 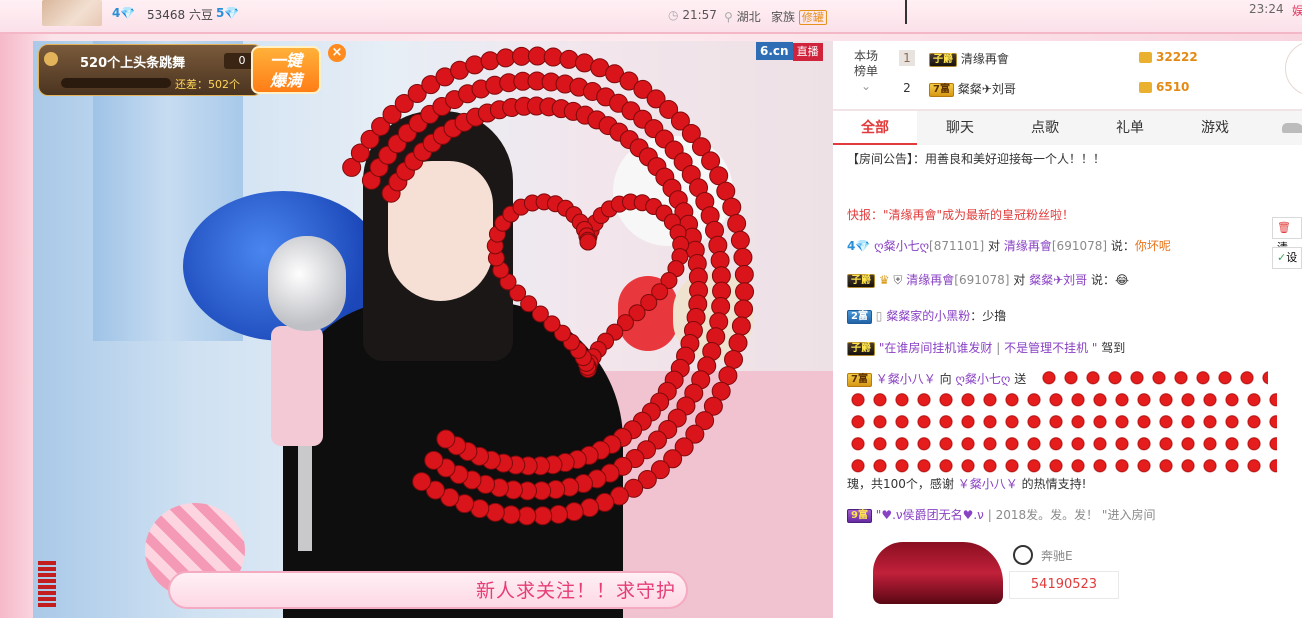 What do you see at coordinates (960, 128) in the screenshot?
I see `tab-chat: 聊天` at bounding box center [960, 128].